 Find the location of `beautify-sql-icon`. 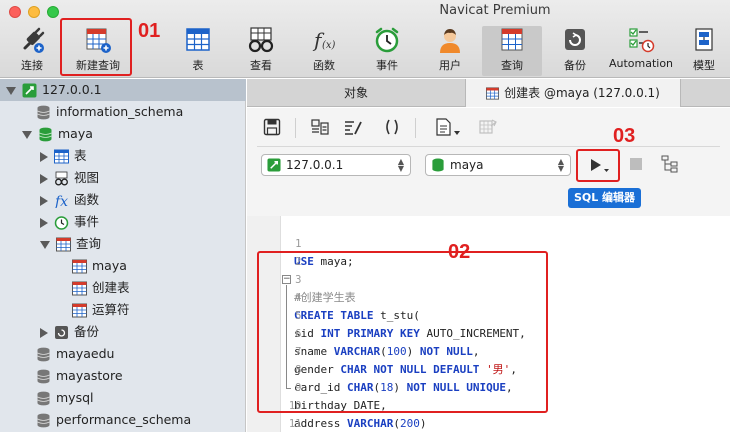

beautify-sql-icon is located at coordinates (353, 127).